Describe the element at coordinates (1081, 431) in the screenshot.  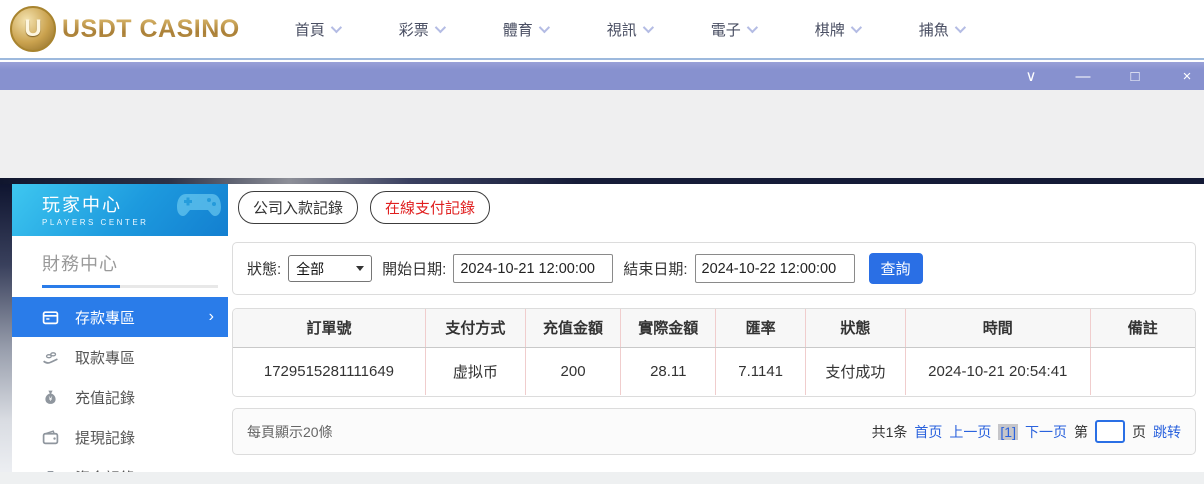
I see `jump-prefix-label: 第` at that location.